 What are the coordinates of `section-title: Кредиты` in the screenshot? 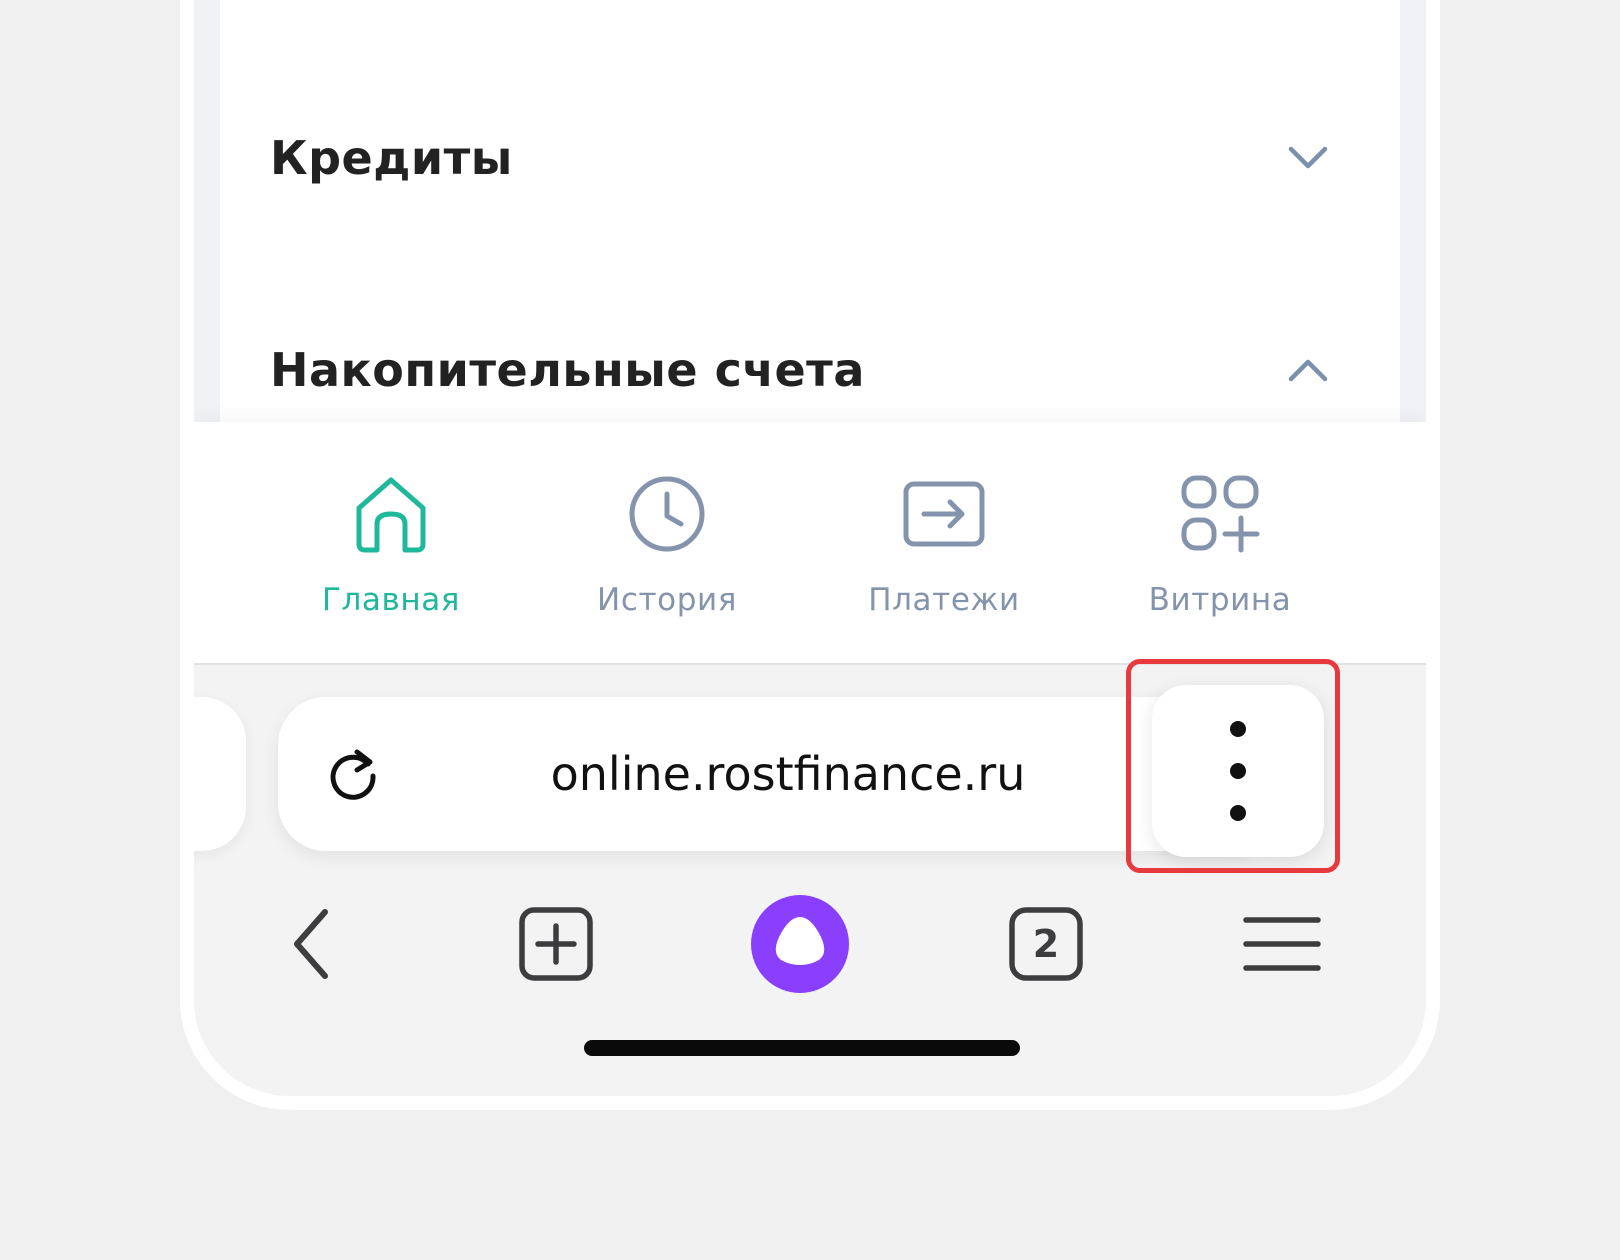 It's located at (391, 158).